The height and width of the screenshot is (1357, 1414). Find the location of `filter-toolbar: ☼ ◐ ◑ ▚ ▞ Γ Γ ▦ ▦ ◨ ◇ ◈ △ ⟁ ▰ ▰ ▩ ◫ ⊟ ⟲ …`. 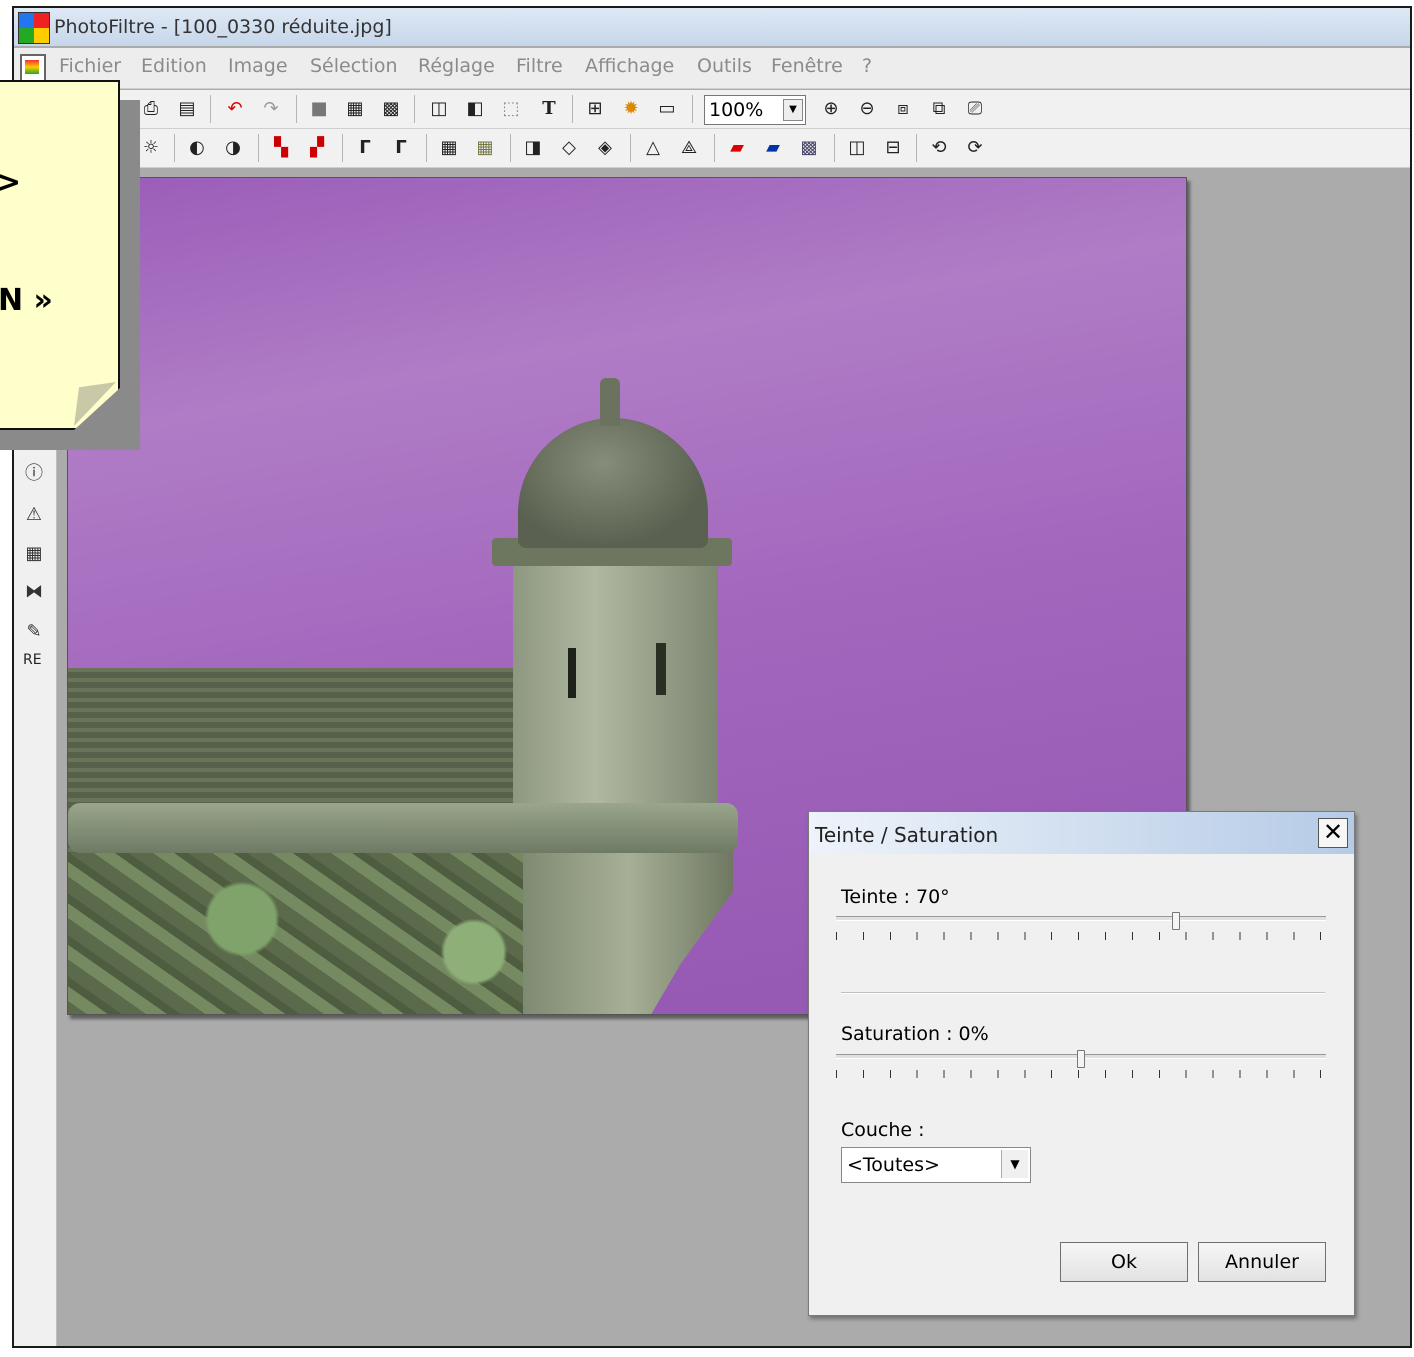

filter-toolbar: ☼ ◐ ◑ ▚ ▞ Γ Γ ▦ ▦ ◨ ◇ ◈ △ ⟁ ▰ ▰ ▩ ◫ ⊟ ⟲ … is located at coordinates (712, 148).